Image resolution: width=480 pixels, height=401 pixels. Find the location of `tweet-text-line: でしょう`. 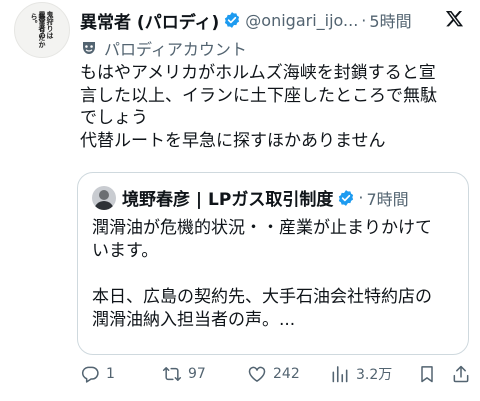

tweet-text-line: でしょう is located at coordinates (114, 118).